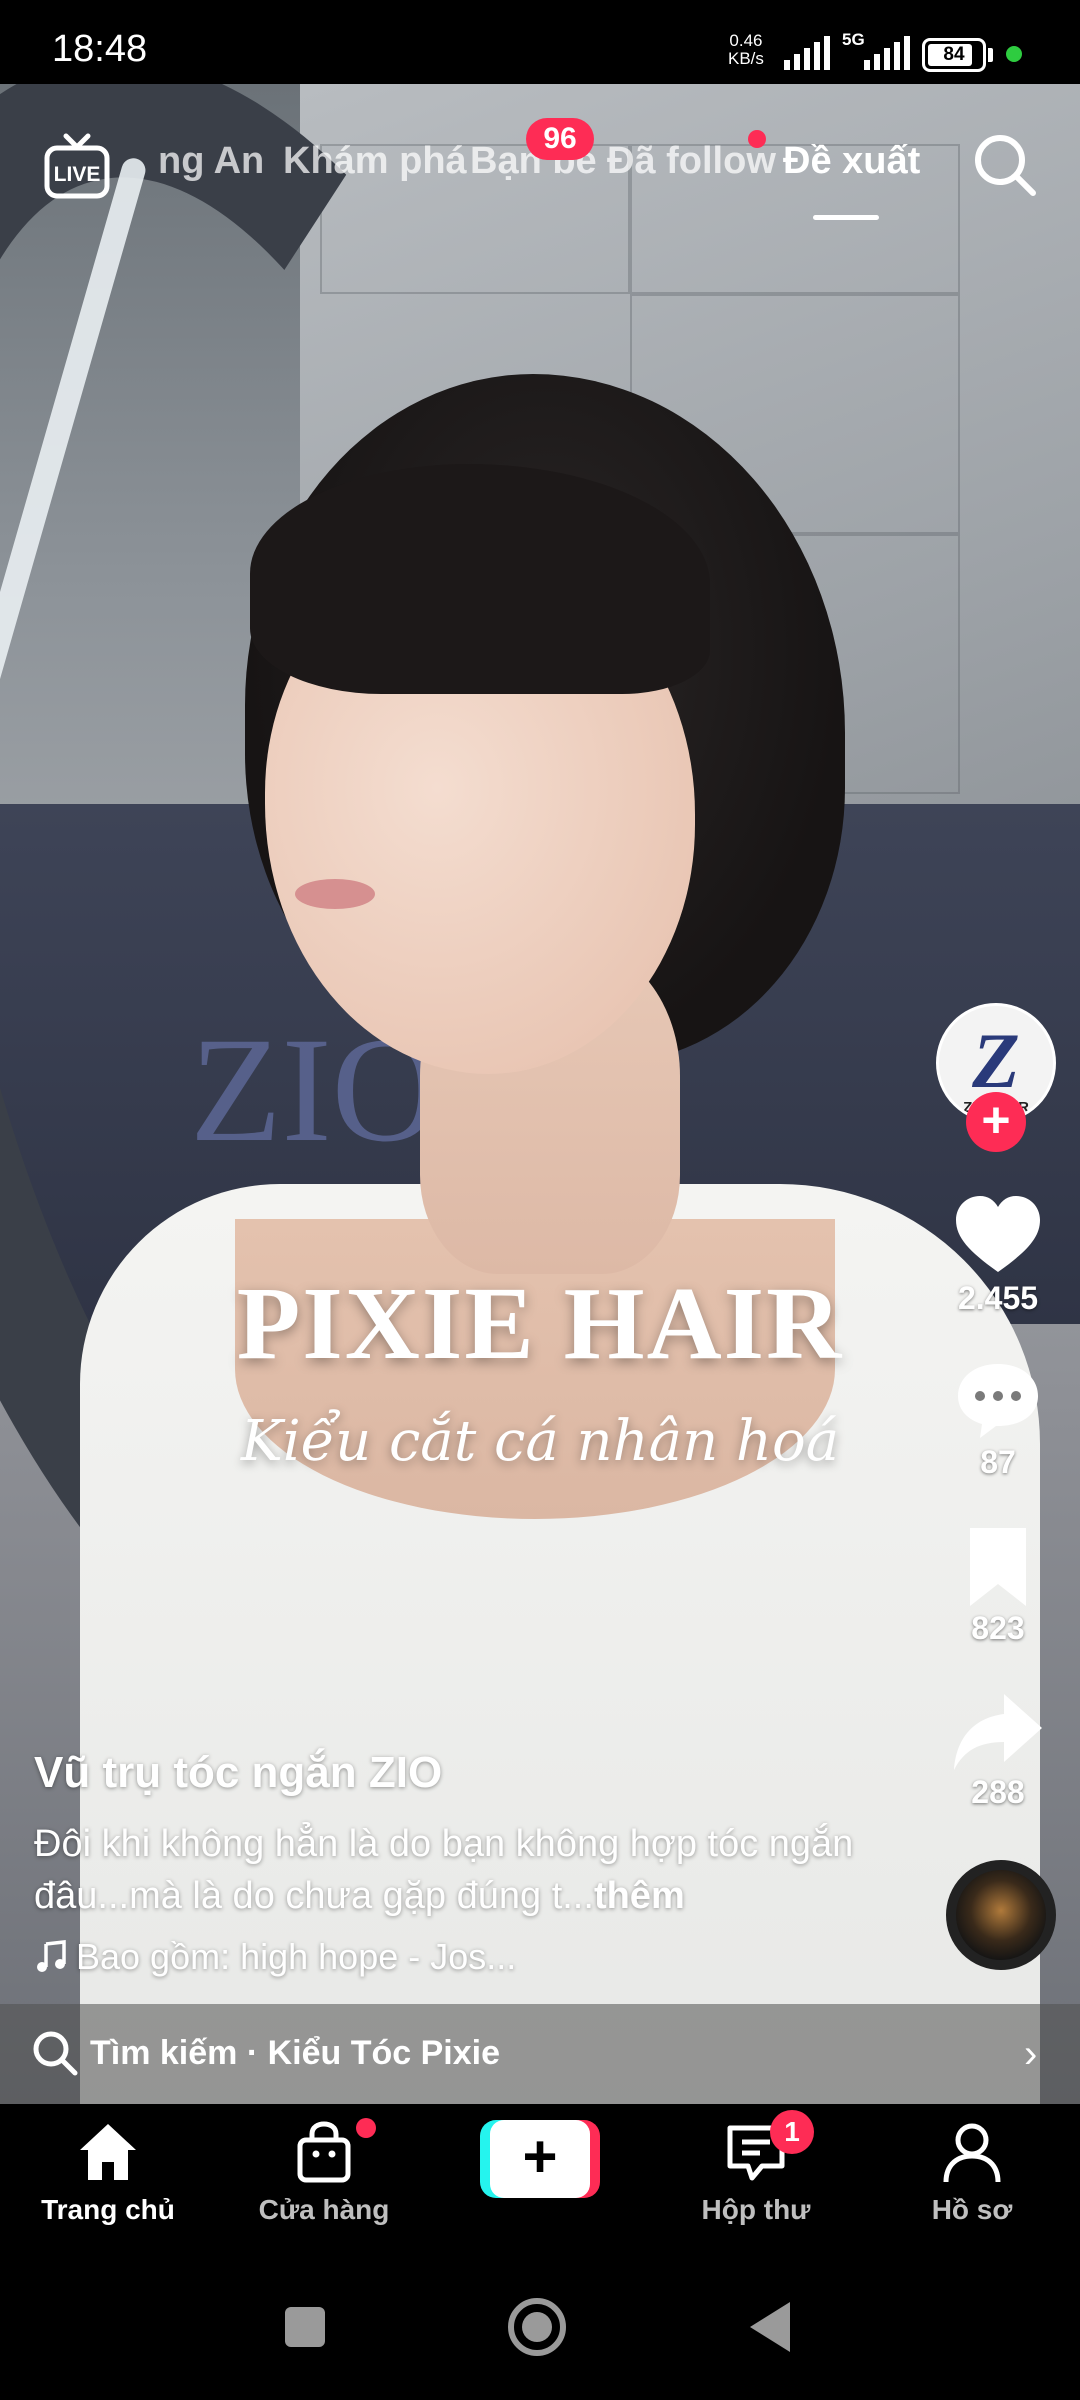 The image size is (1080, 2400). I want to click on nav-shop: Cửa hàng, so click(324, 2179).